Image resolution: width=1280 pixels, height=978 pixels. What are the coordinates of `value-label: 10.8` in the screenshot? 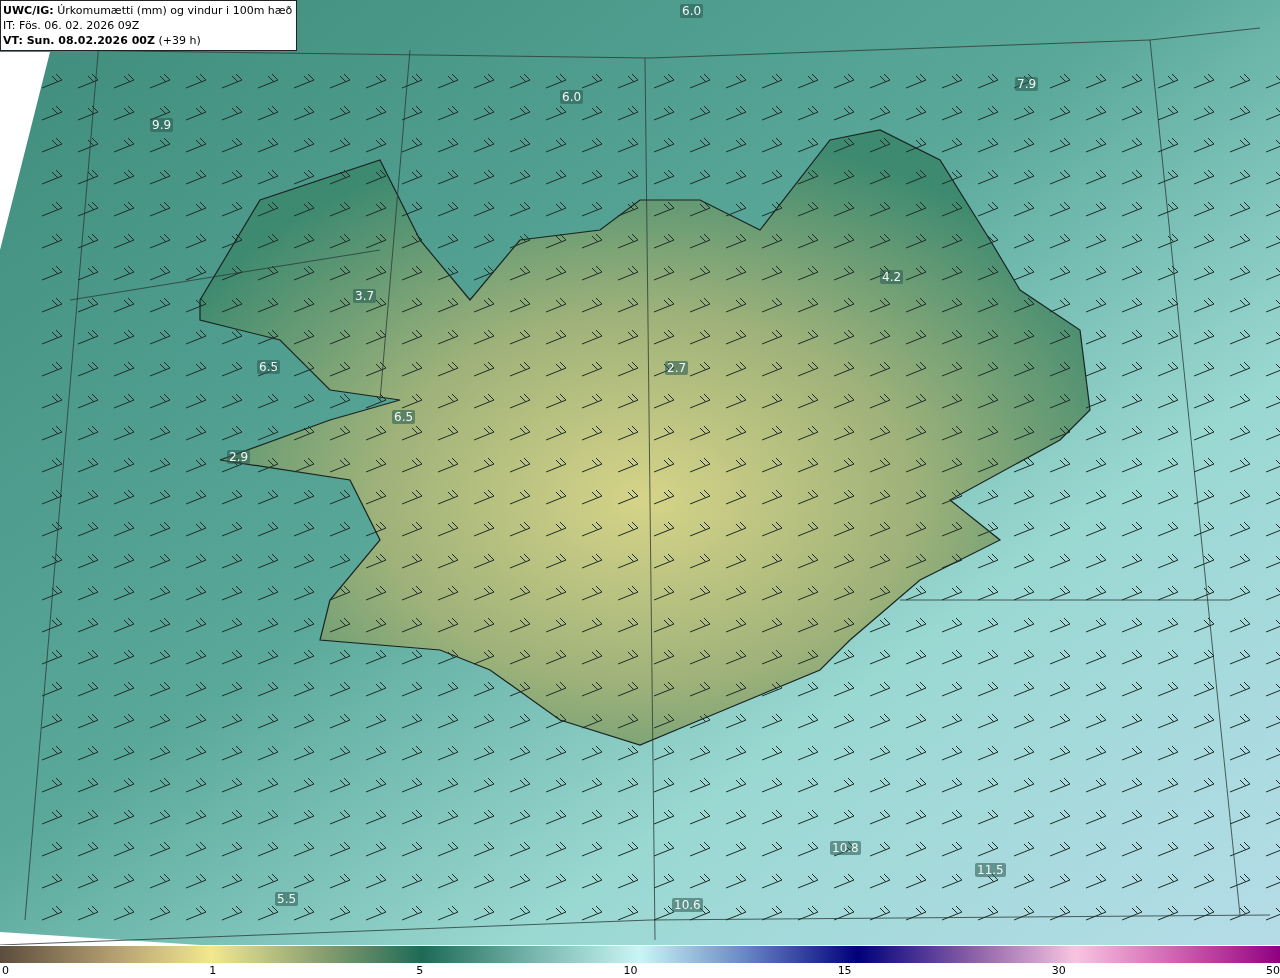 It's located at (845, 848).